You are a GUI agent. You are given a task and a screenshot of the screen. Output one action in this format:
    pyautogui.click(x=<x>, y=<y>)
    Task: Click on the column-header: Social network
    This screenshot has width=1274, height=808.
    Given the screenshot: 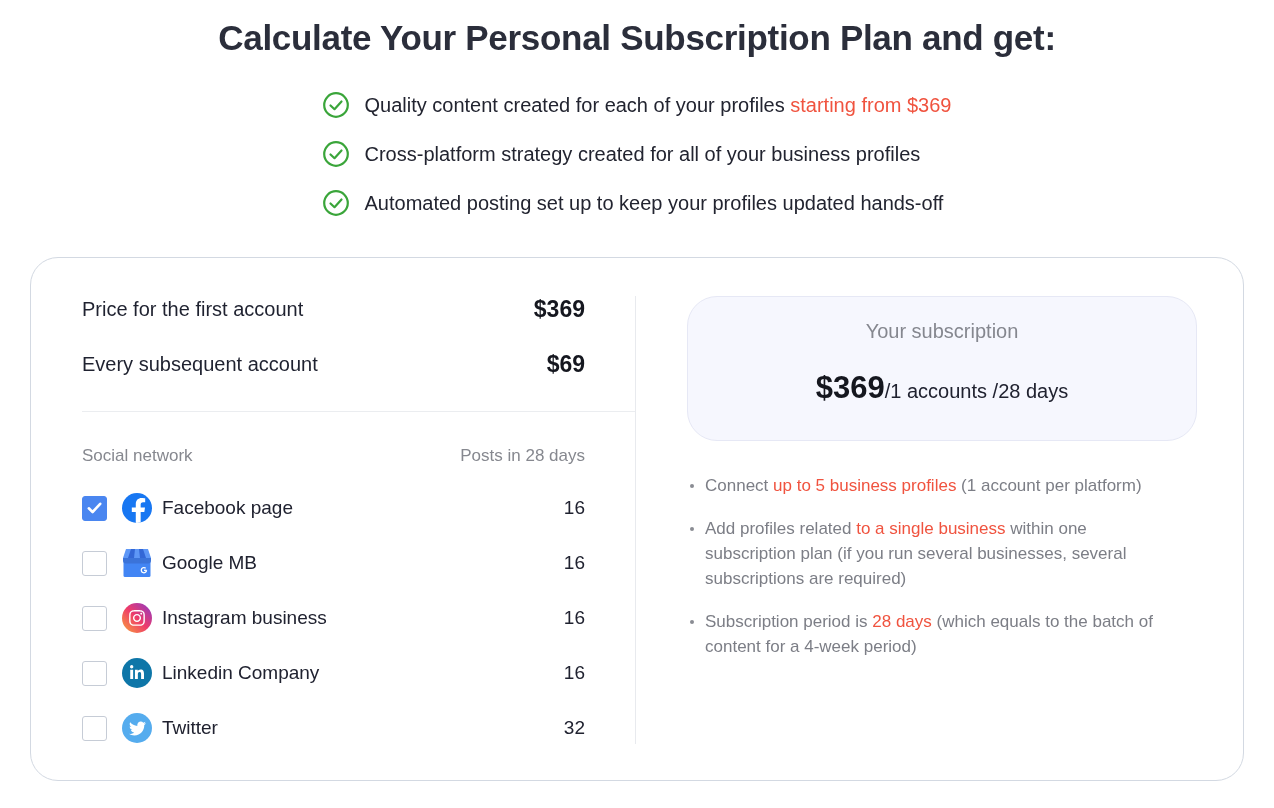 What is the action you would take?
    pyautogui.click(x=137, y=456)
    